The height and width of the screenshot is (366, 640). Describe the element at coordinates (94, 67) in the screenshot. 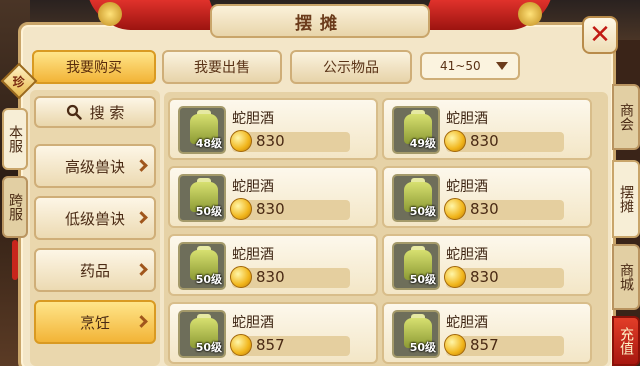

I see `tab-buy: 我要购买` at that location.